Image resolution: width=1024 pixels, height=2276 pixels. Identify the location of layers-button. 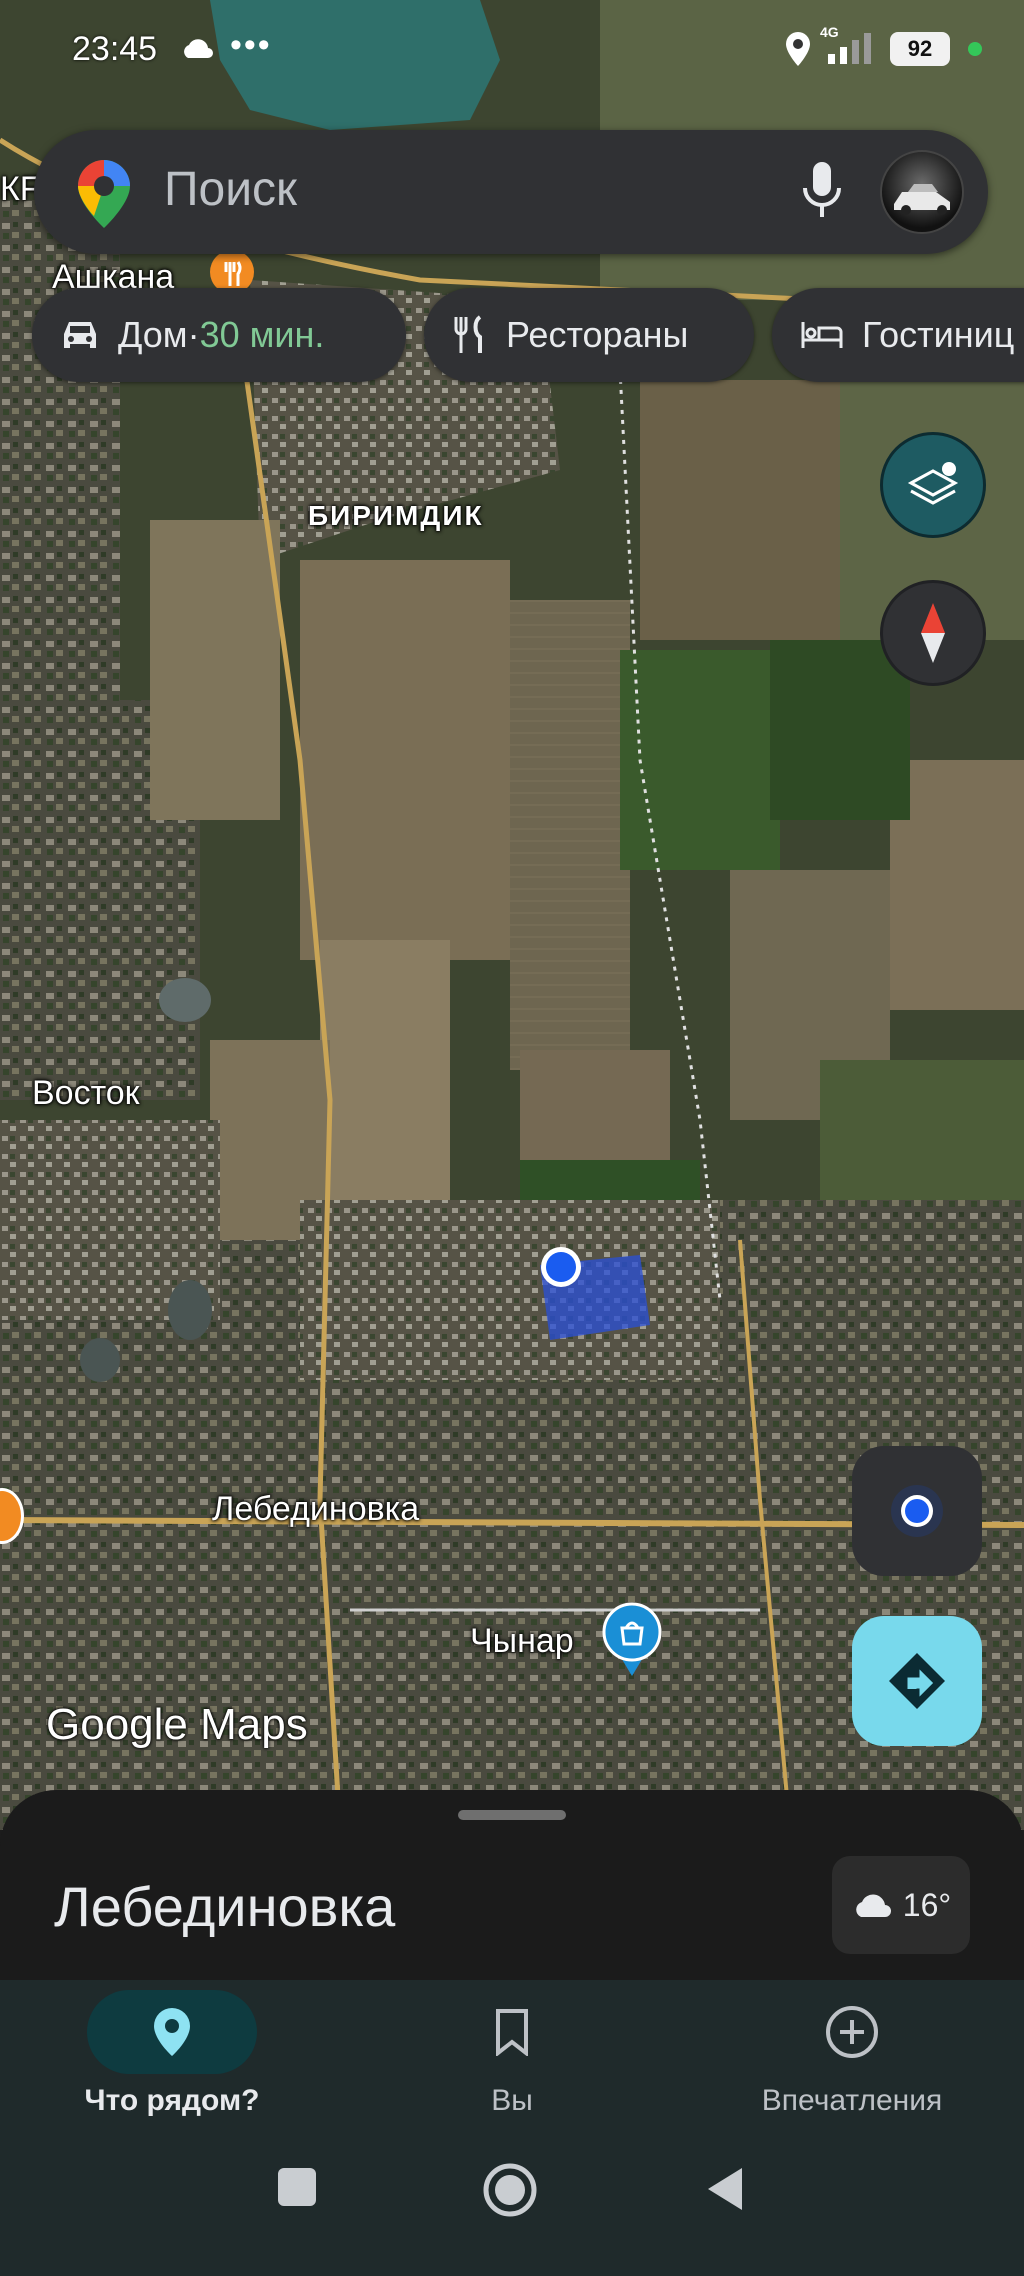
(933, 485).